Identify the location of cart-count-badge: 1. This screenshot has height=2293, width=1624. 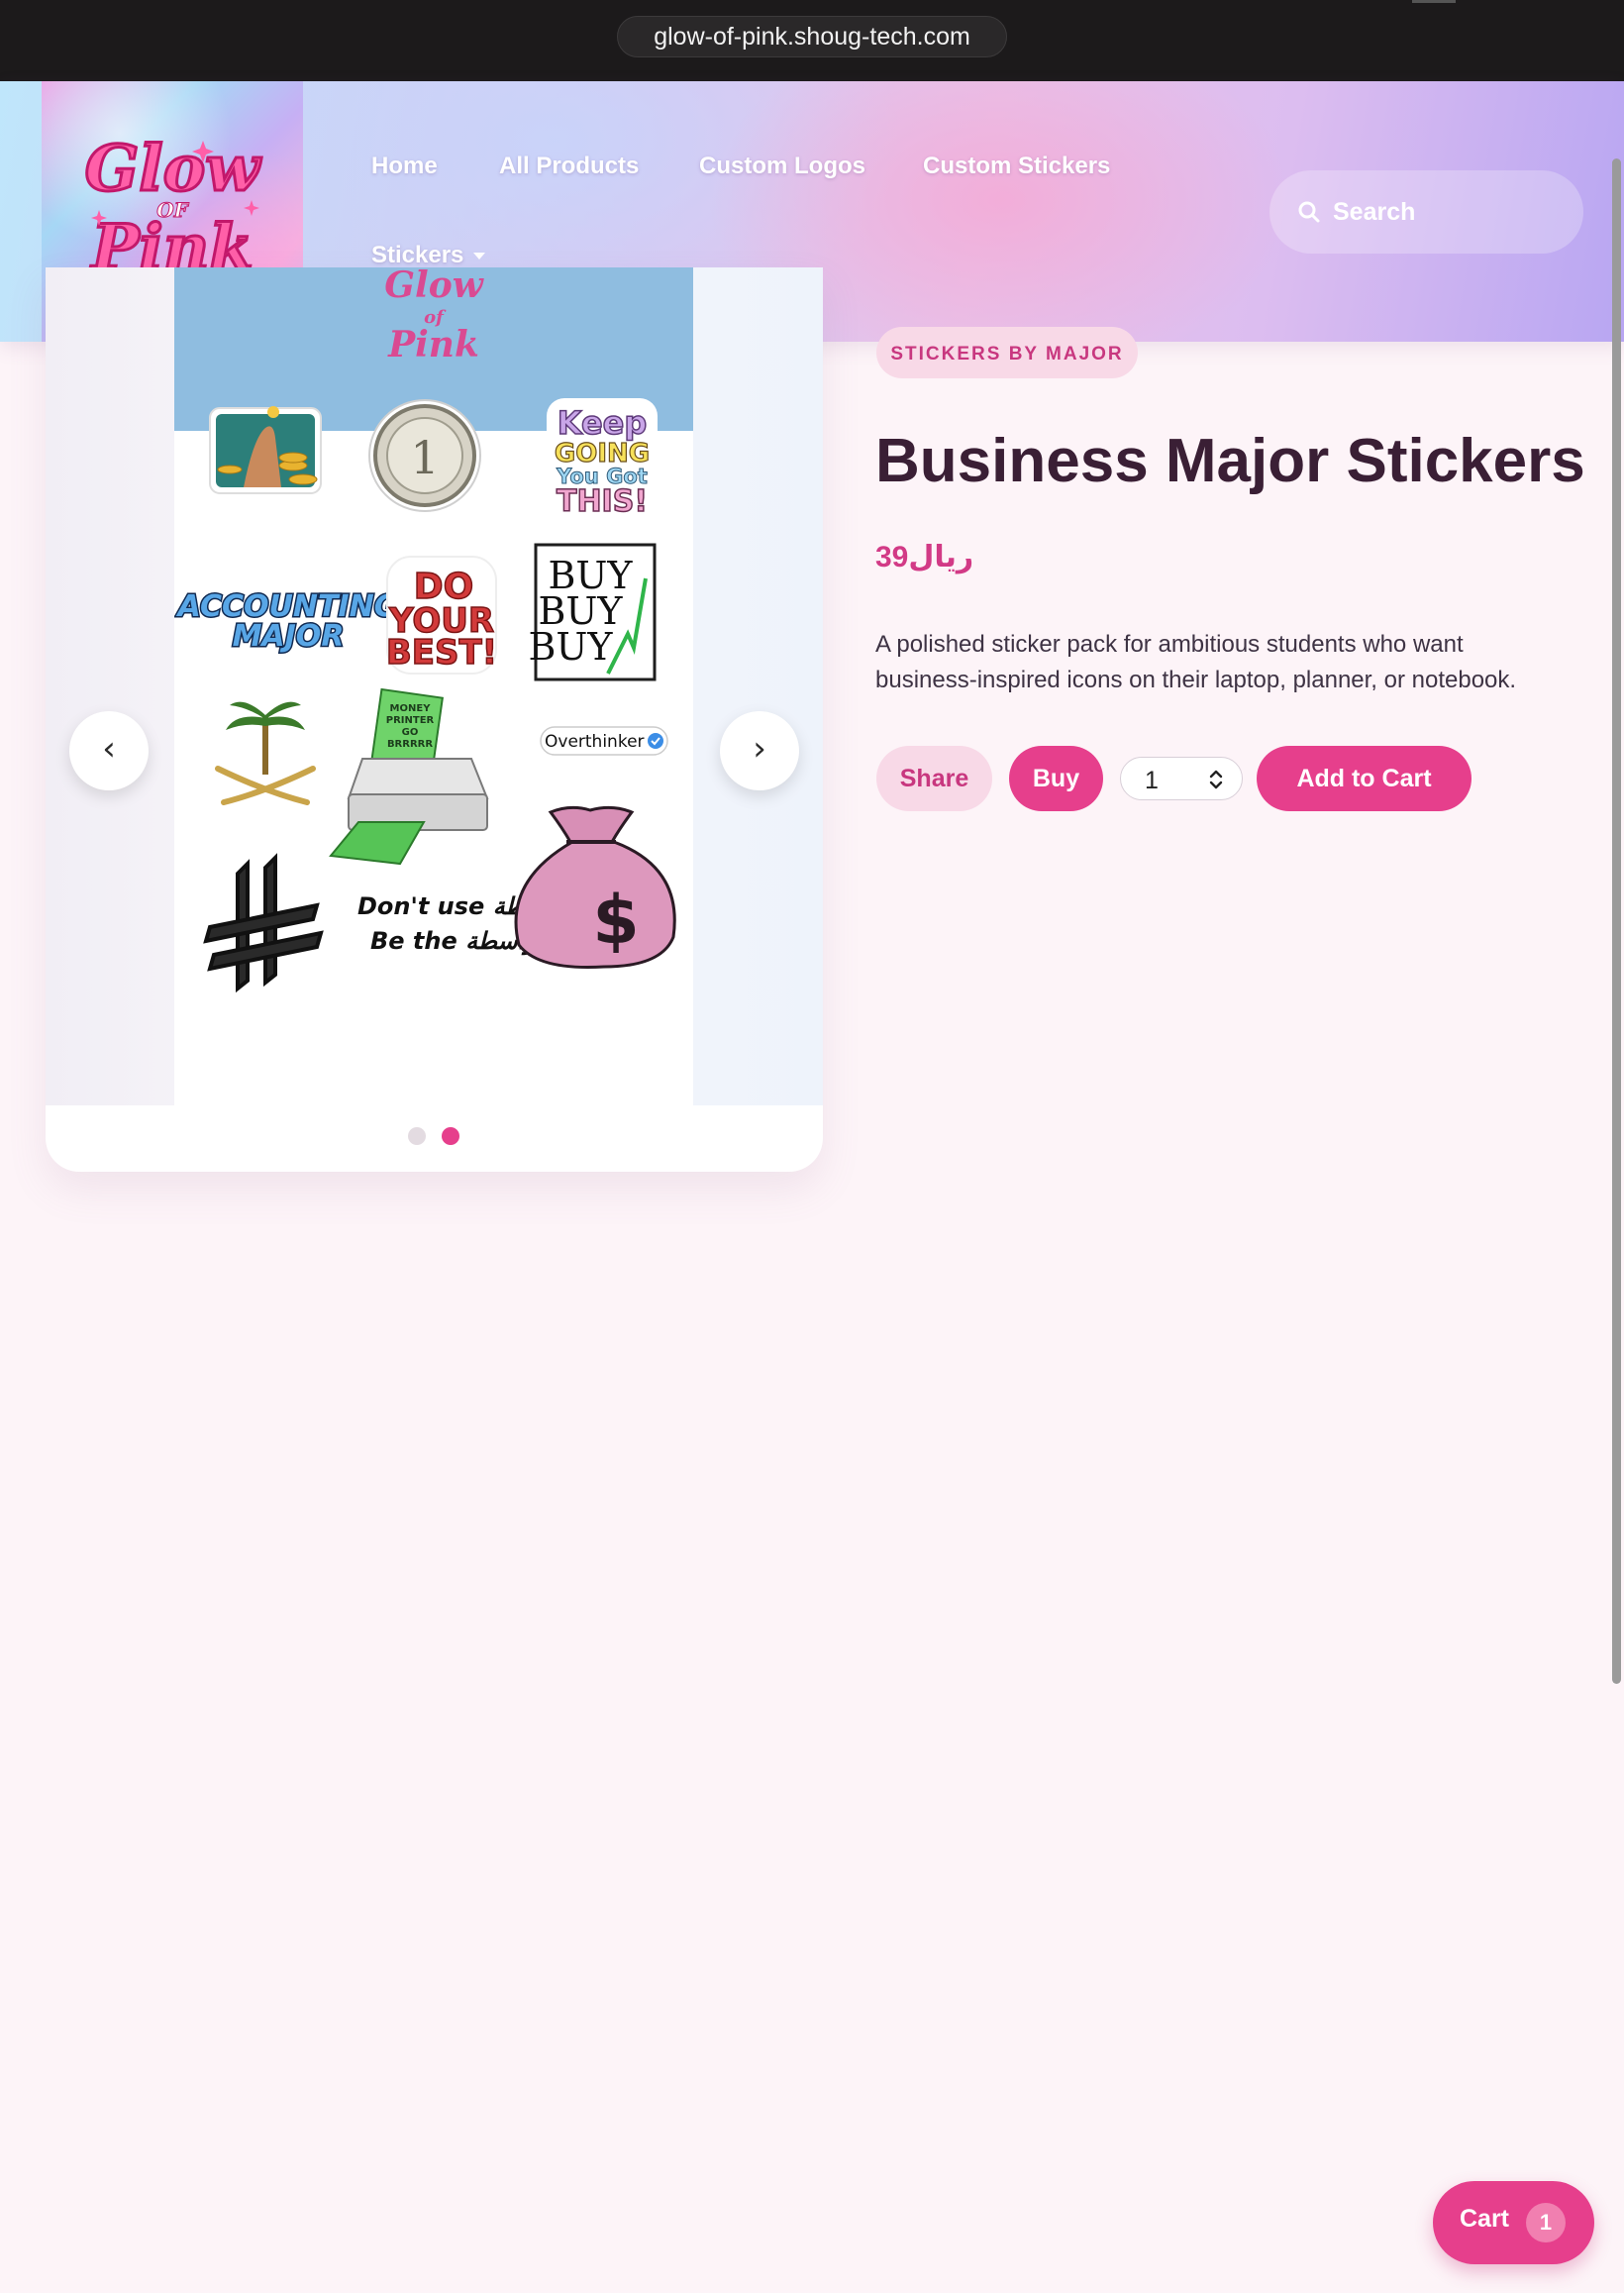
(1546, 2222).